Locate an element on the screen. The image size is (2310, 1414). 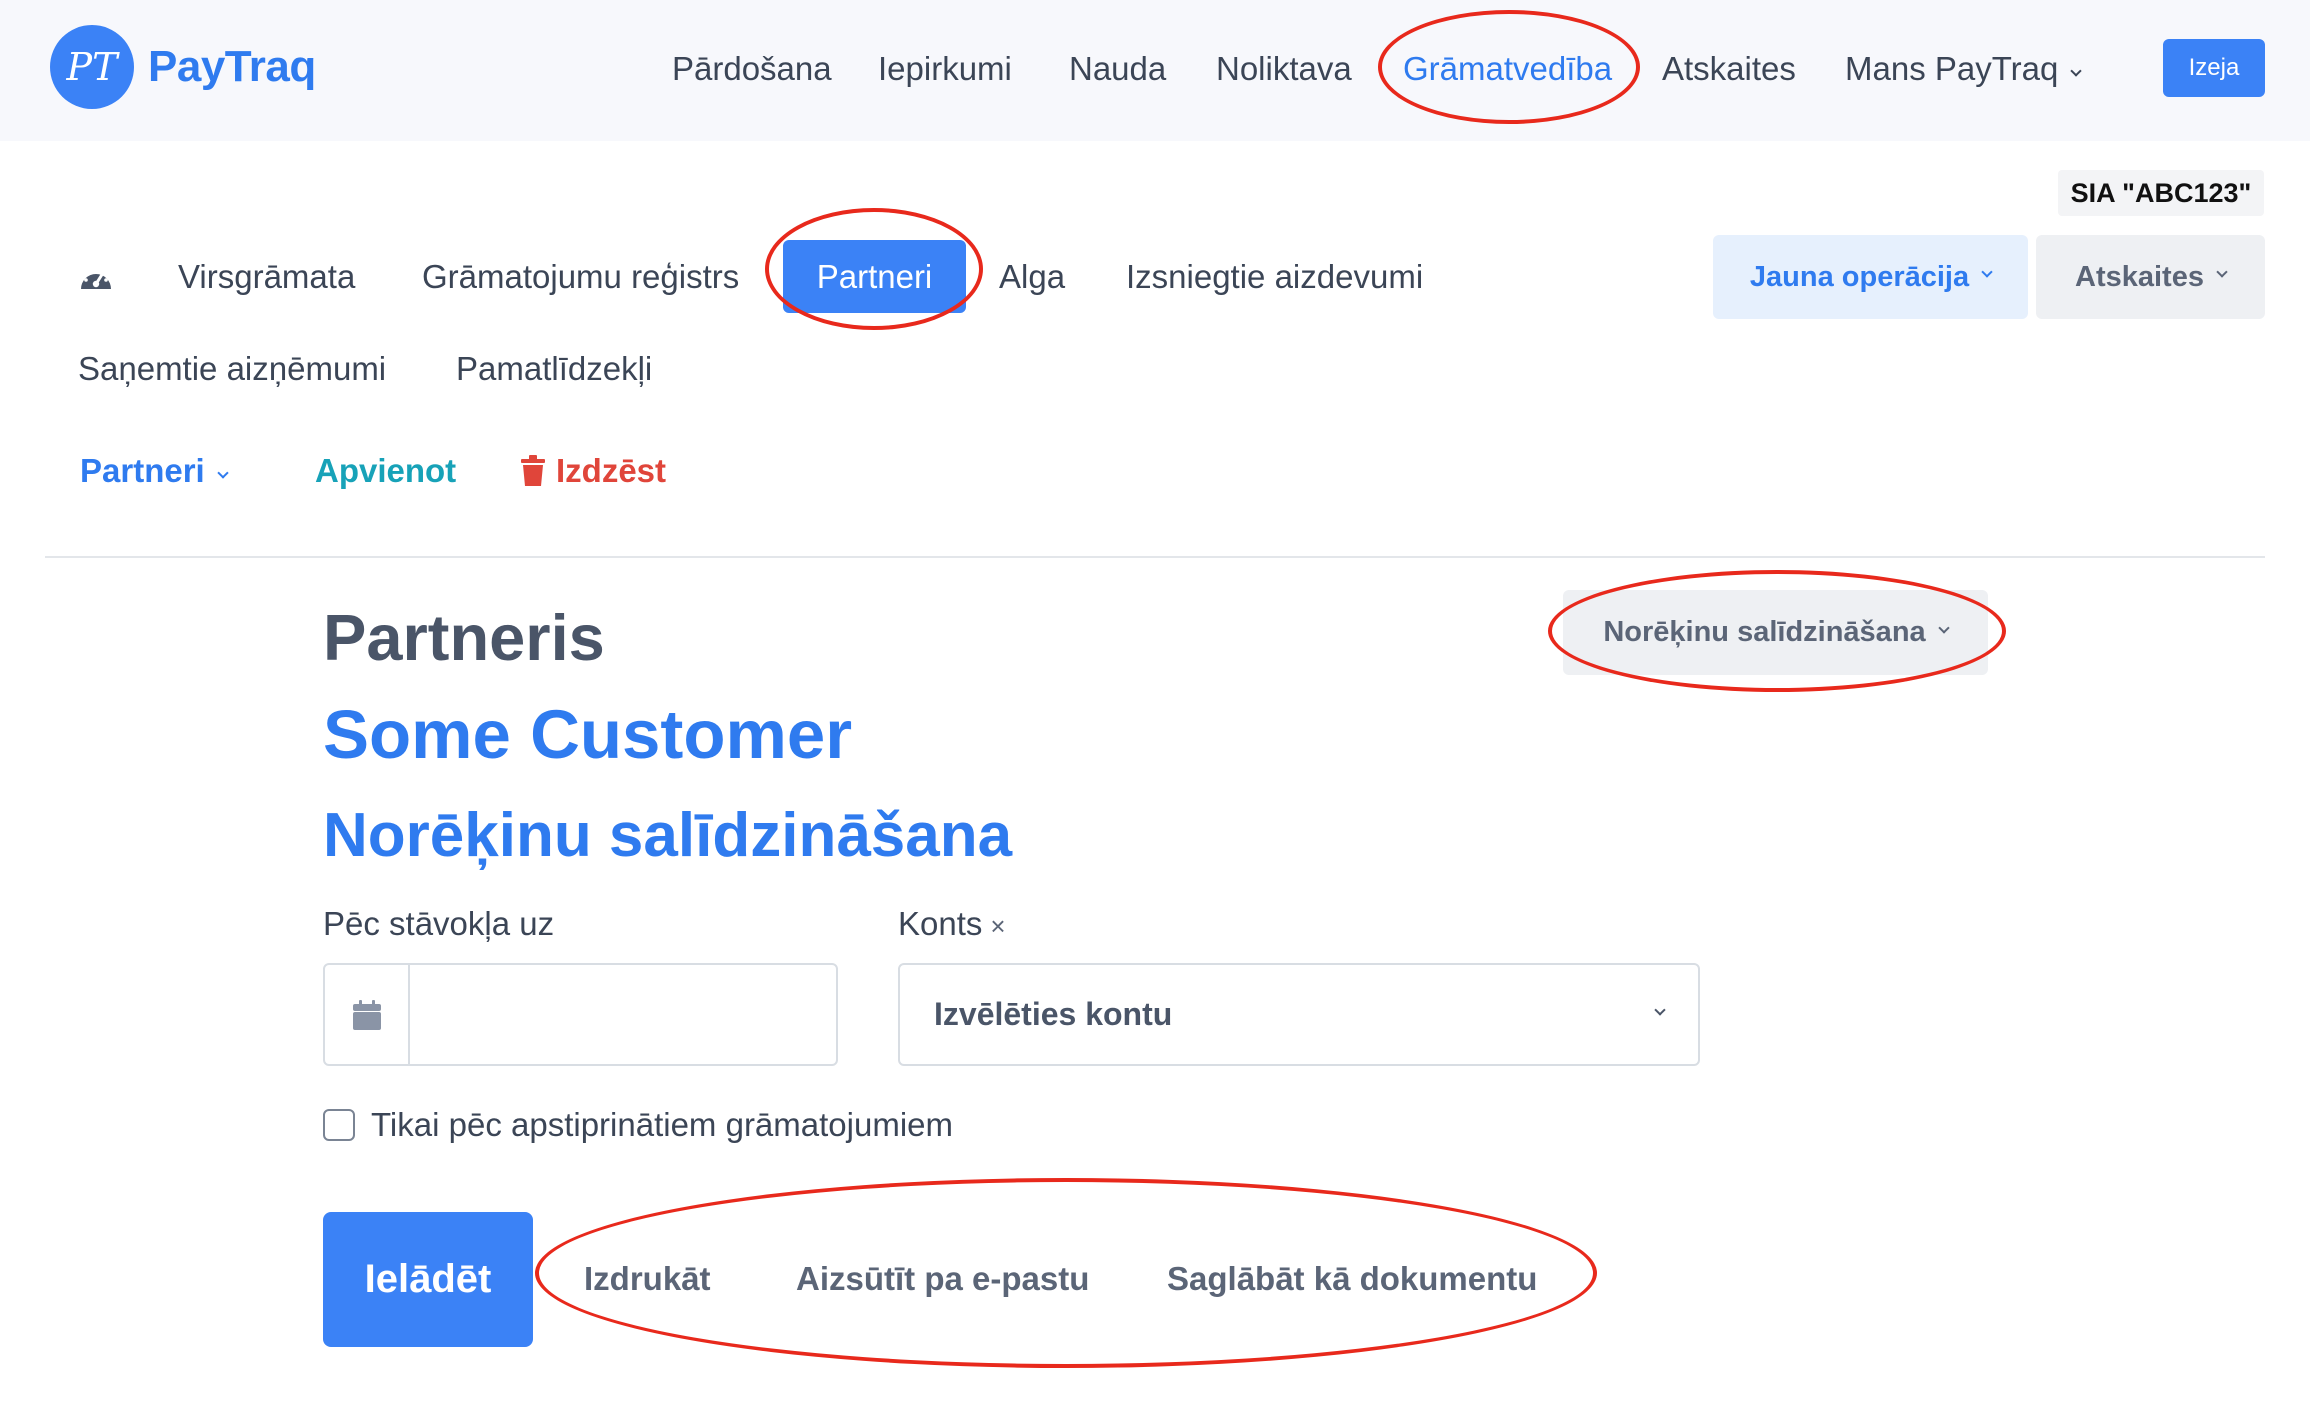
approved-only-label: Tikai pēc apstiprinātiem grāmatojumiem is located at coordinates (662, 1125).